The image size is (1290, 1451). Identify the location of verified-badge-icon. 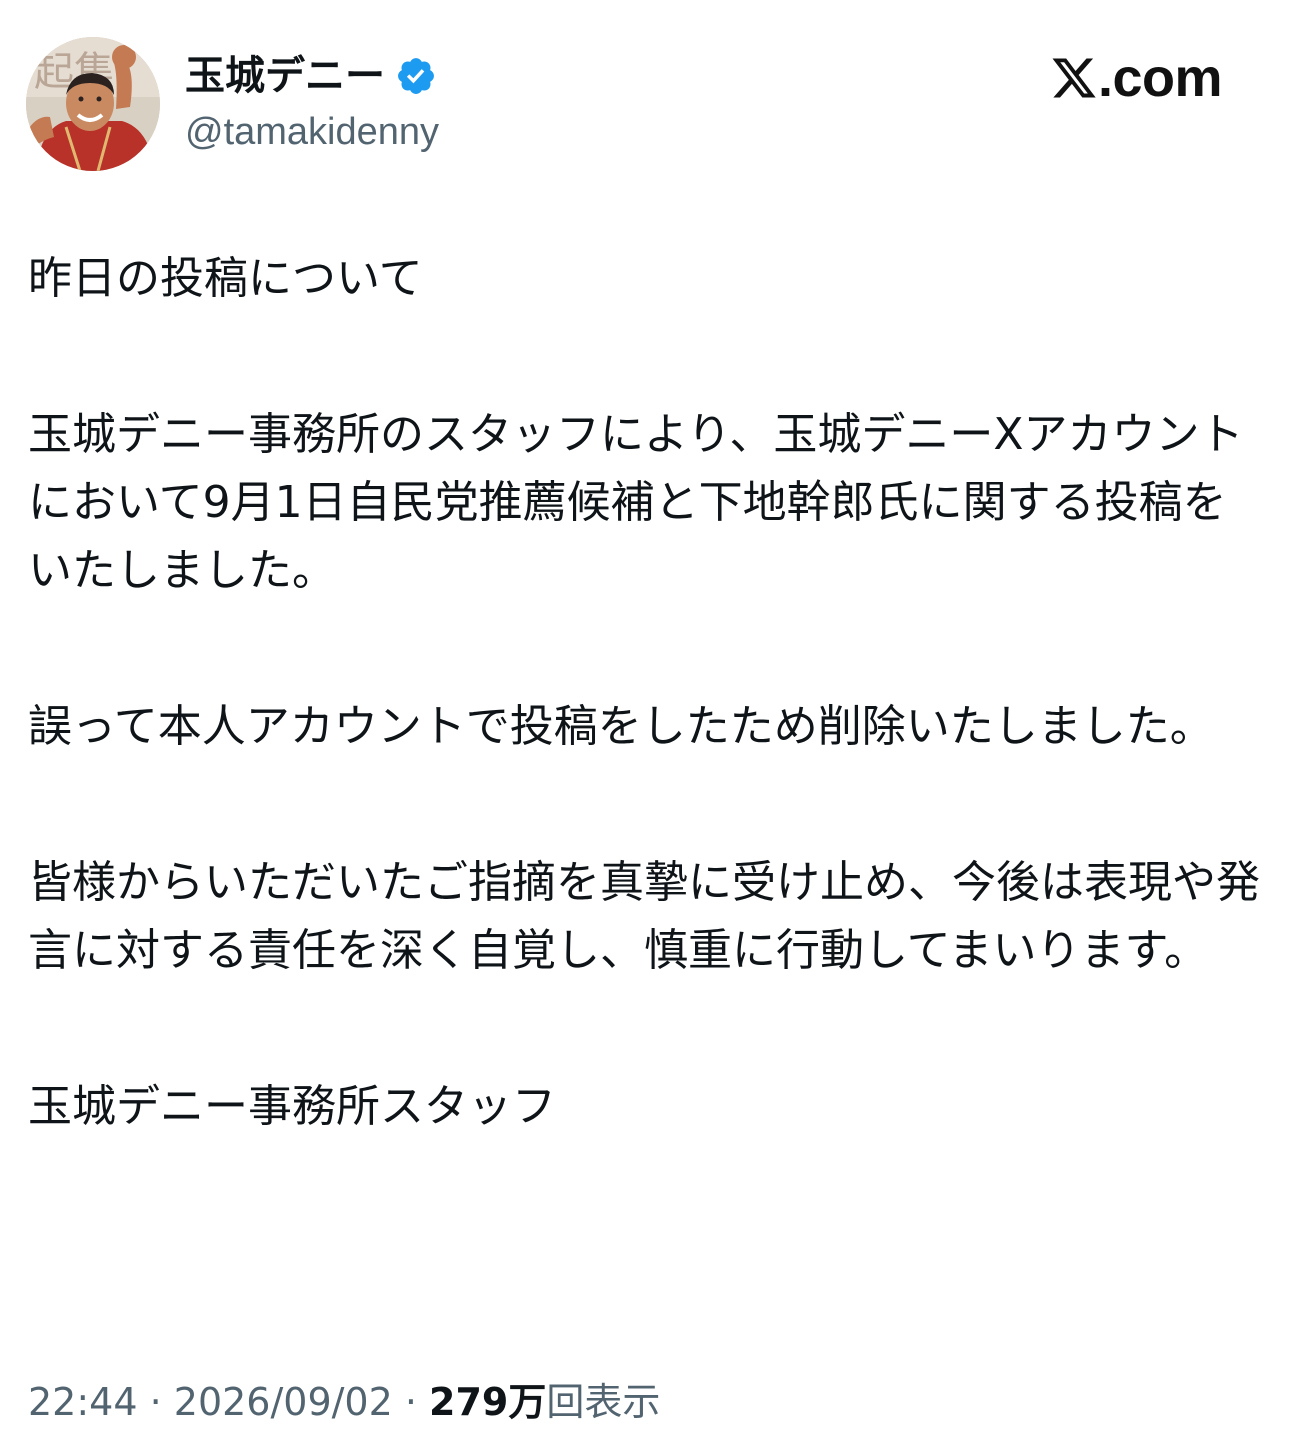
(416, 76).